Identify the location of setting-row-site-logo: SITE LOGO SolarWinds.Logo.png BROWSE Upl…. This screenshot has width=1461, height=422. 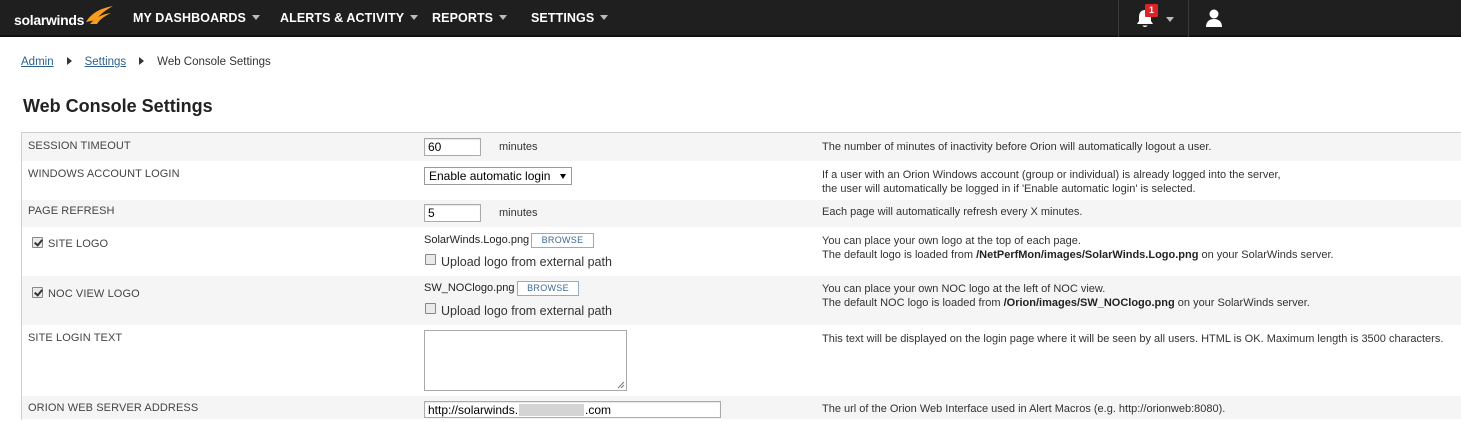
(741, 252).